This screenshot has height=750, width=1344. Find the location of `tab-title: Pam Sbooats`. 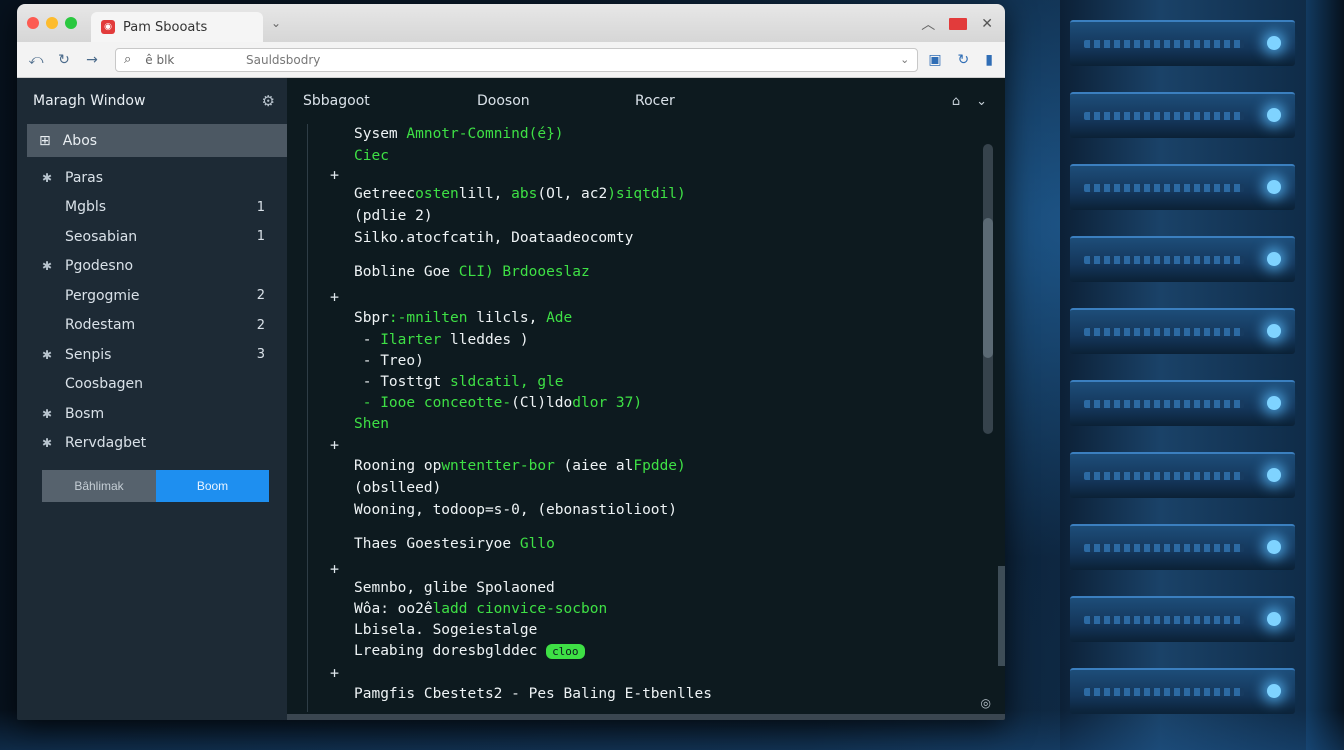

tab-title: Pam Sbooats is located at coordinates (165, 27).